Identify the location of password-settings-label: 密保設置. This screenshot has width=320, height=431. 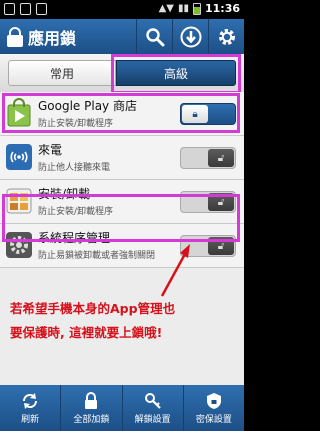
(213, 419).